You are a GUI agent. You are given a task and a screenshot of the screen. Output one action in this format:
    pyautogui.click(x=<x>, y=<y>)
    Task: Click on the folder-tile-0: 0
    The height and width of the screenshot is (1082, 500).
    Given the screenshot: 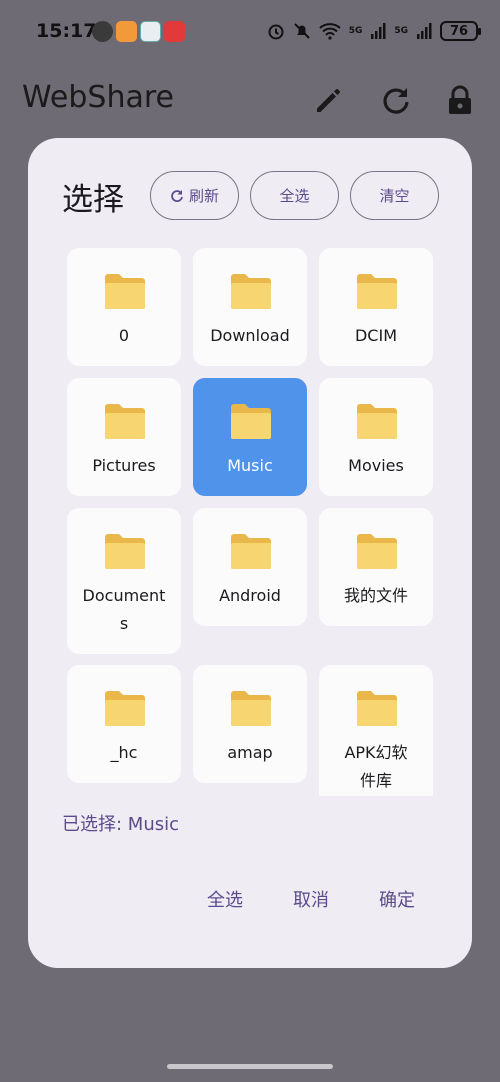 What is the action you would take?
    pyautogui.click(x=124, y=307)
    